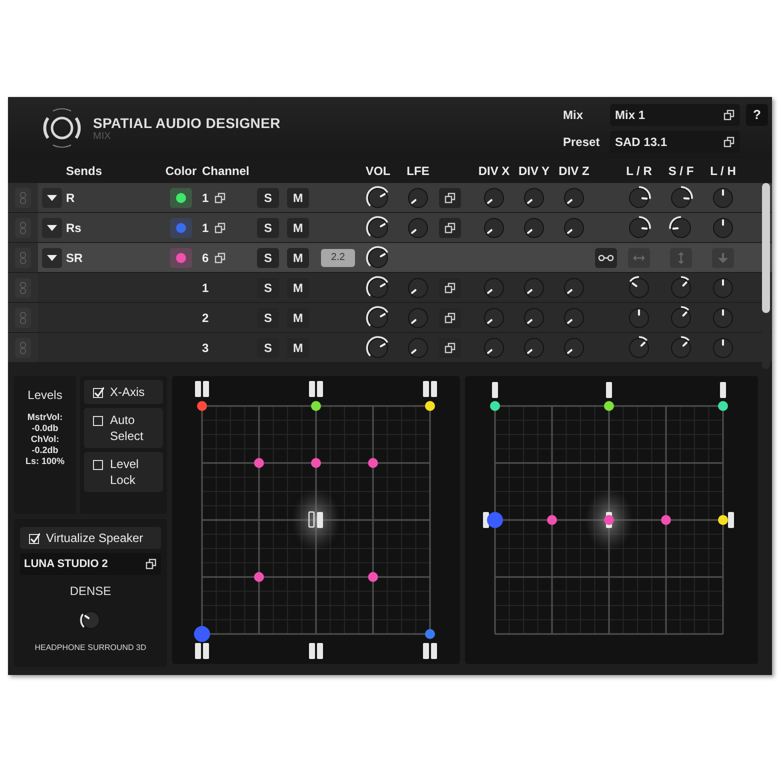 The height and width of the screenshot is (780, 780). I want to click on preset-dropdown: SAD 13.1, so click(675, 141).